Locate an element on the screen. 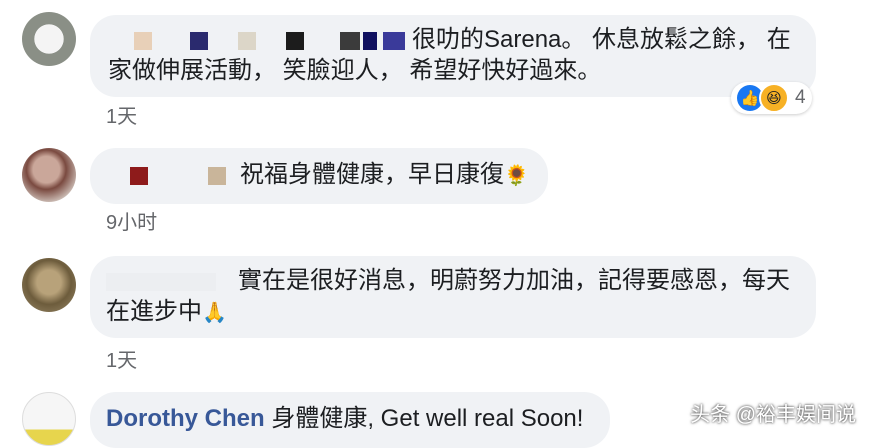  comment-bubble: Dorothy Chen 身體健康, Get well real Soon! is located at coordinates (350, 420).